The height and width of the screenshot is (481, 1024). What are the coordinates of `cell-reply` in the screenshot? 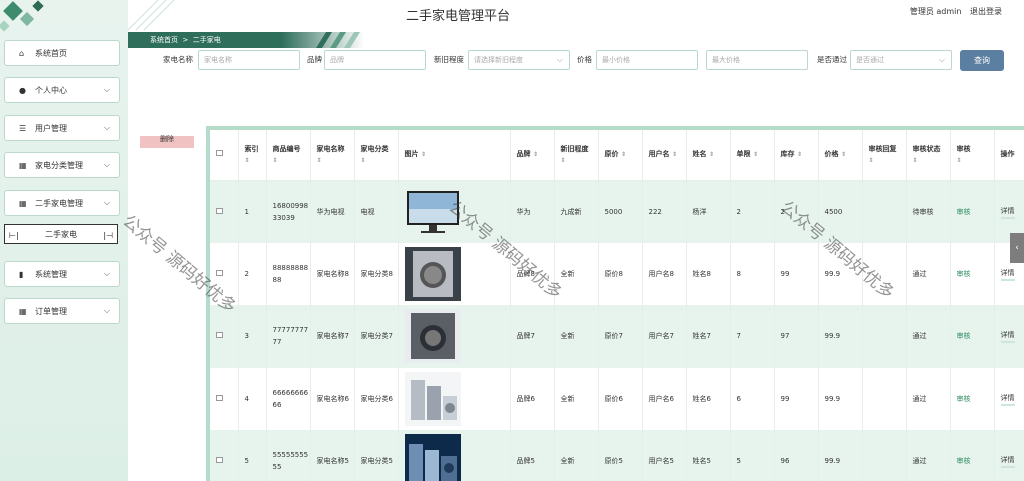 It's located at (884, 211).